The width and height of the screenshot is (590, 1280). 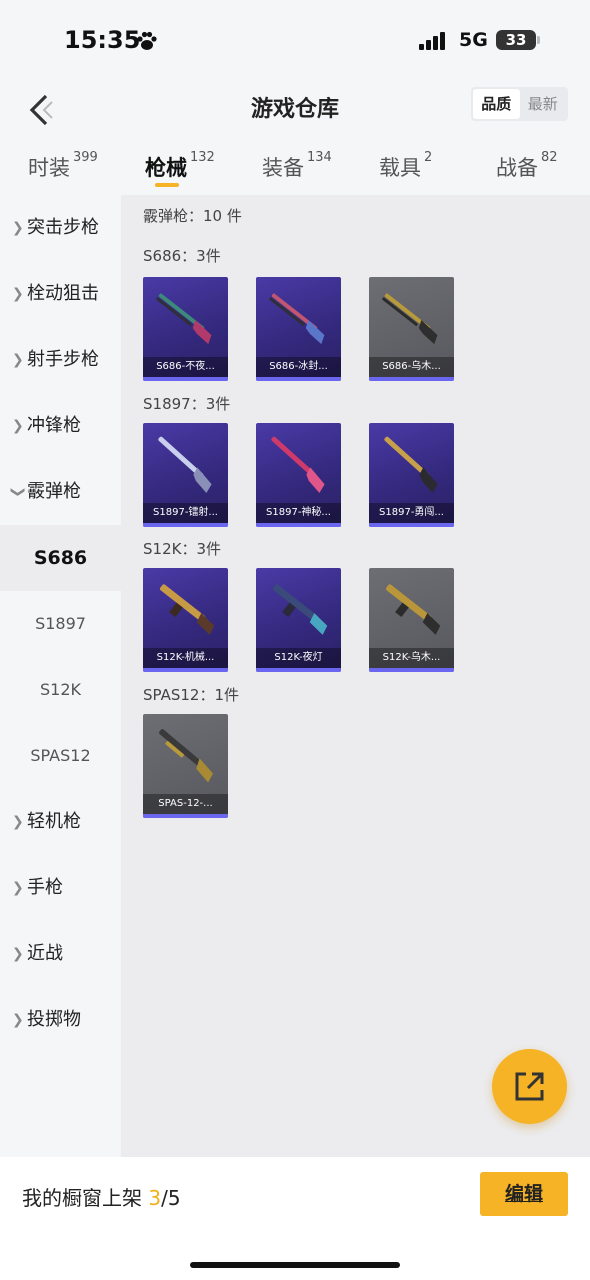 What do you see at coordinates (516, 40) in the screenshot?
I see `battery-indicator: 33` at bounding box center [516, 40].